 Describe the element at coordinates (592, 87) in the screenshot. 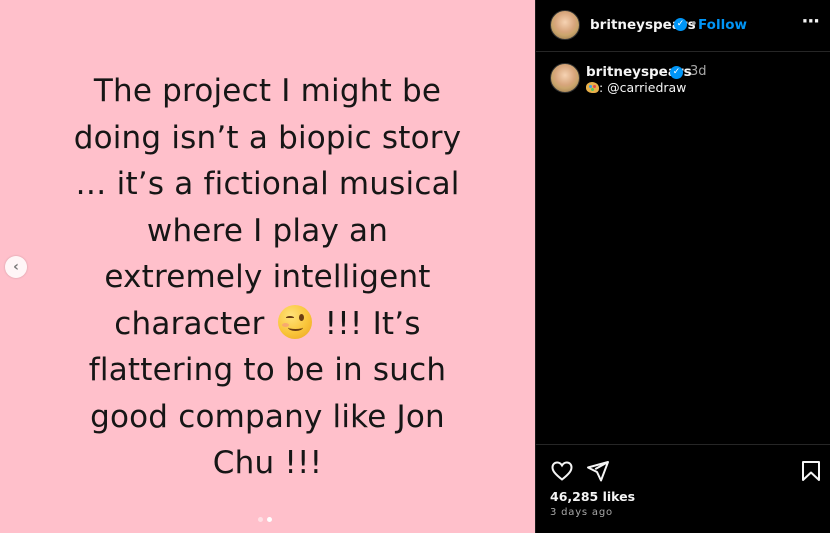

I see `artist-palette-icon` at that location.